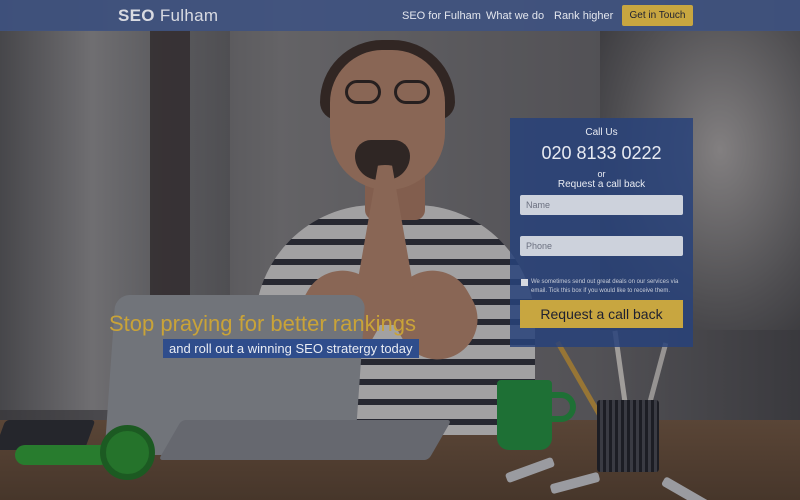  I want to click on request-callback-label: Request a call back, so click(601, 184).